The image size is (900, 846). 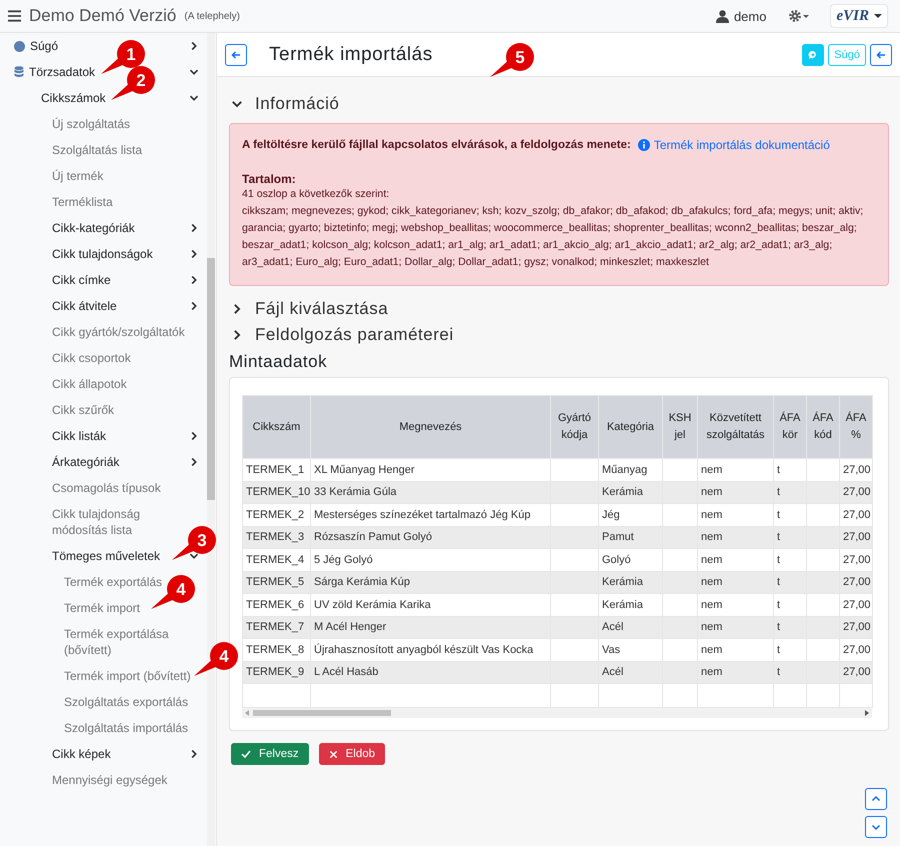 I want to click on menu-icon, so click(x=14, y=16).